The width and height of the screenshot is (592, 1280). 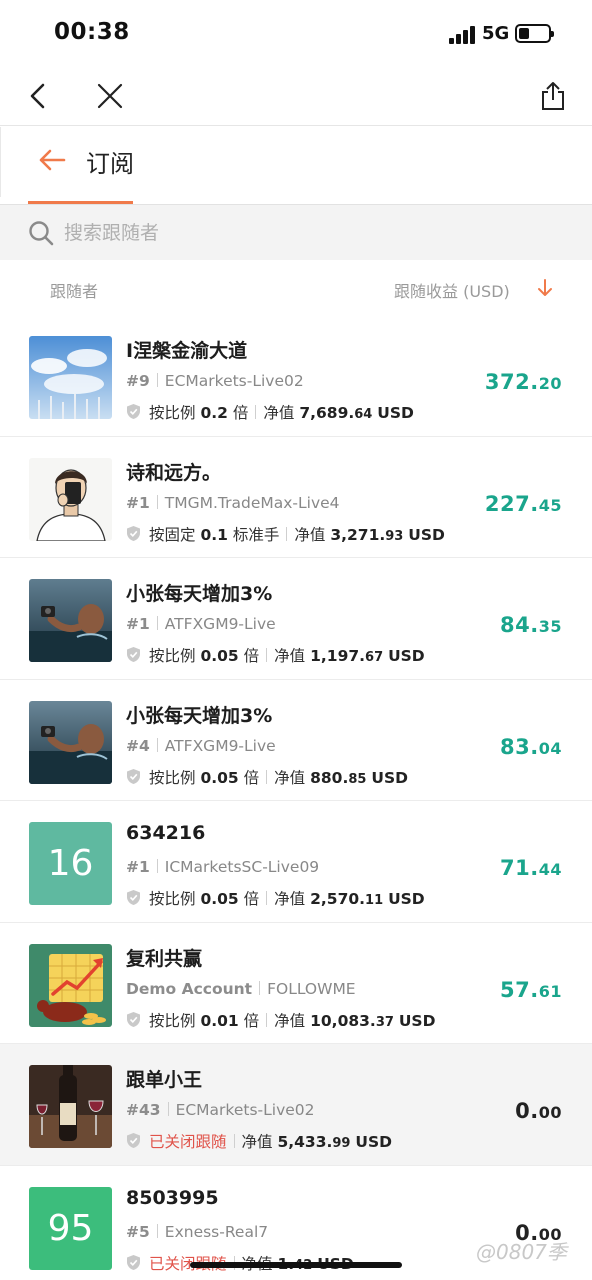 I want to click on follower-name: 跟单小王, so click(x=164, y=1080).